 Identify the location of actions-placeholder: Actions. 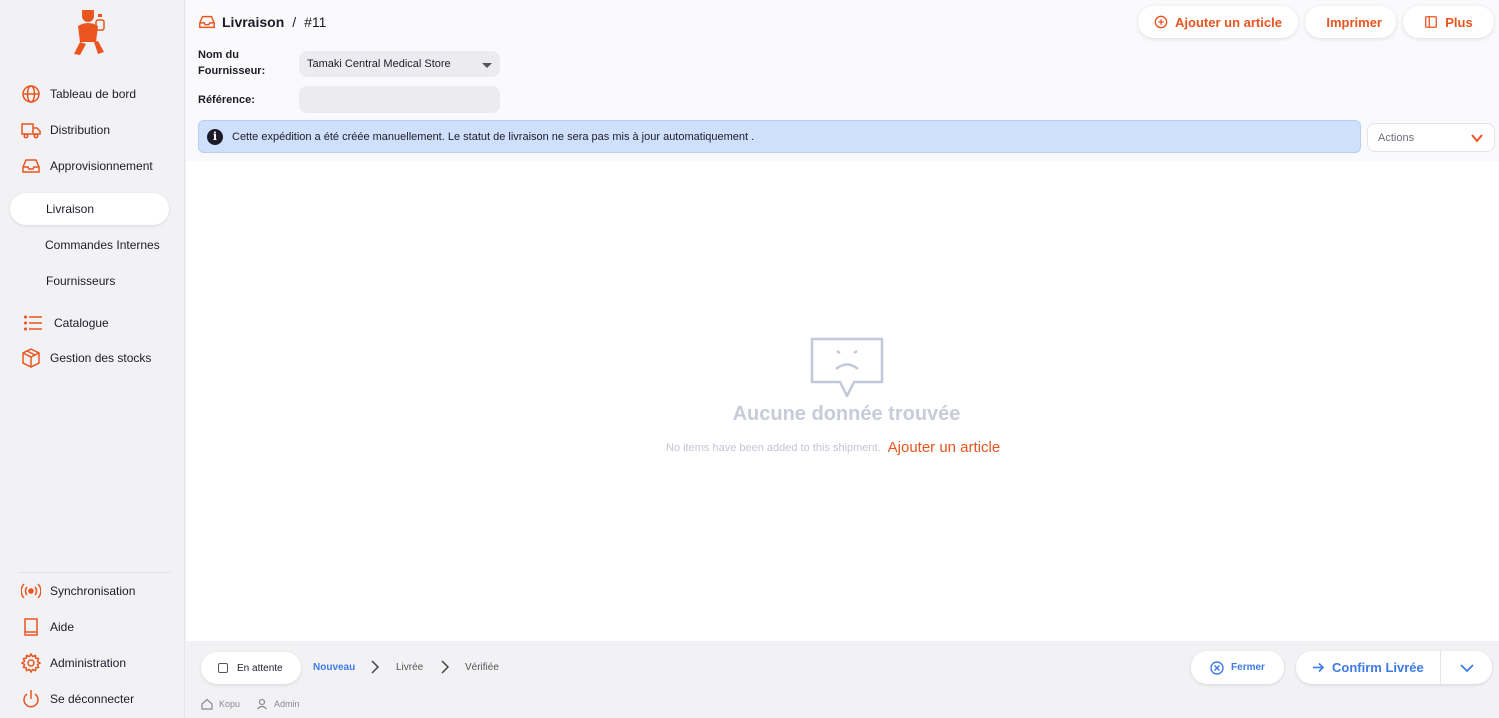
(1396, 137).